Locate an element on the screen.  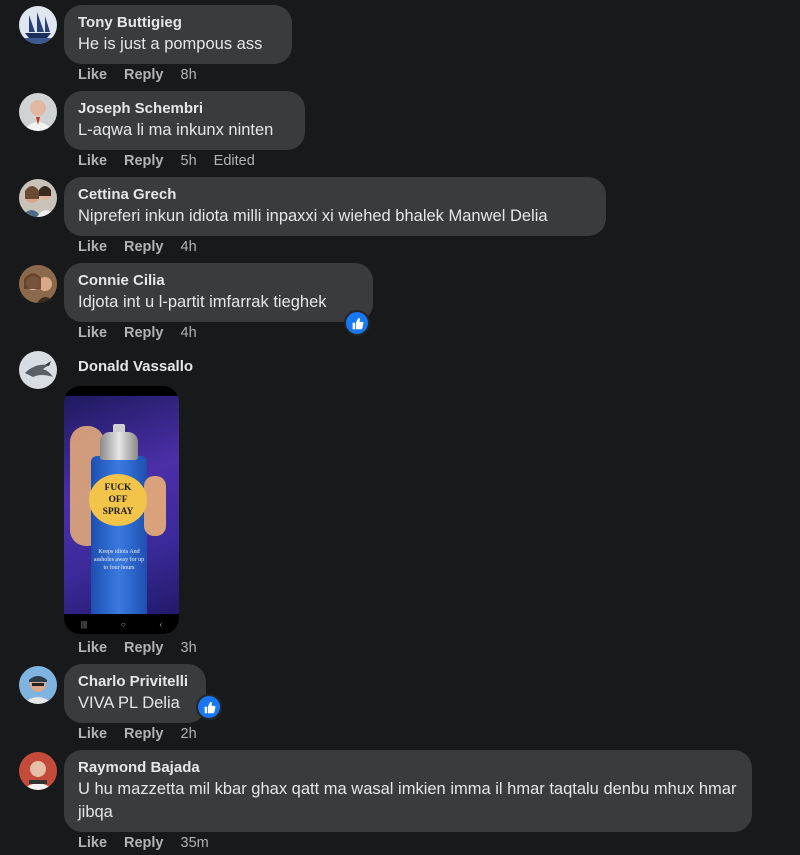
comment-time: 3h is located at coordinates (189, 648).